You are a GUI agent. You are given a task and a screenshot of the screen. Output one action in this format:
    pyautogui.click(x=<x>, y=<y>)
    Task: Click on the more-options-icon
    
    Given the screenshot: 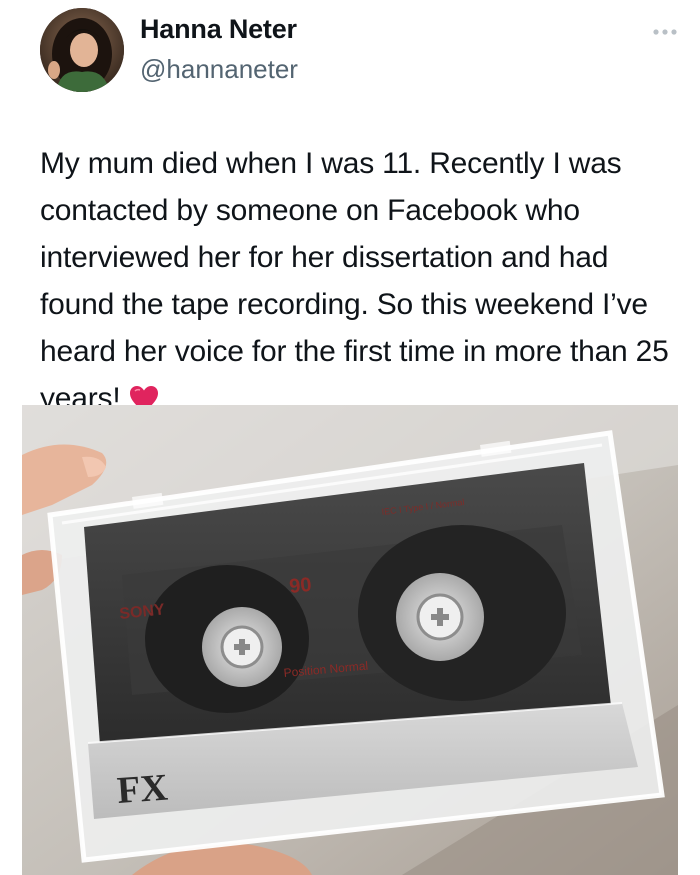 What is the action you would take?
    pyautogui.click(x=665, y=32)
    